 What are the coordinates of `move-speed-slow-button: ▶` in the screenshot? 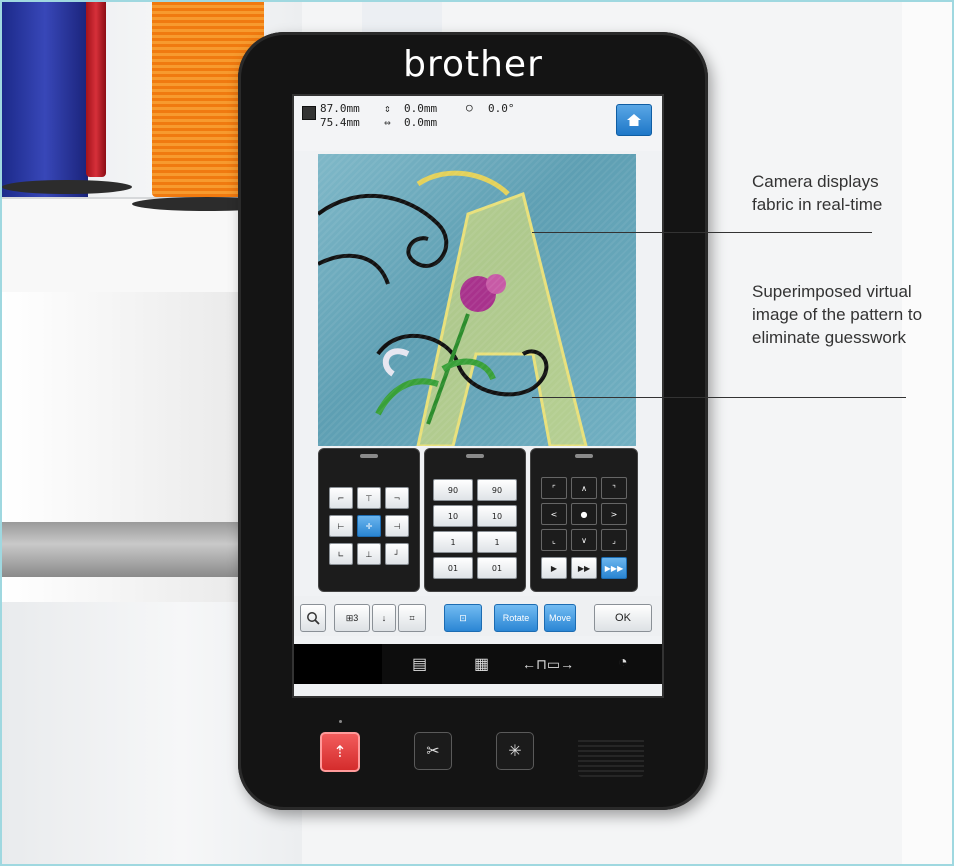 It's located at (554, 568).